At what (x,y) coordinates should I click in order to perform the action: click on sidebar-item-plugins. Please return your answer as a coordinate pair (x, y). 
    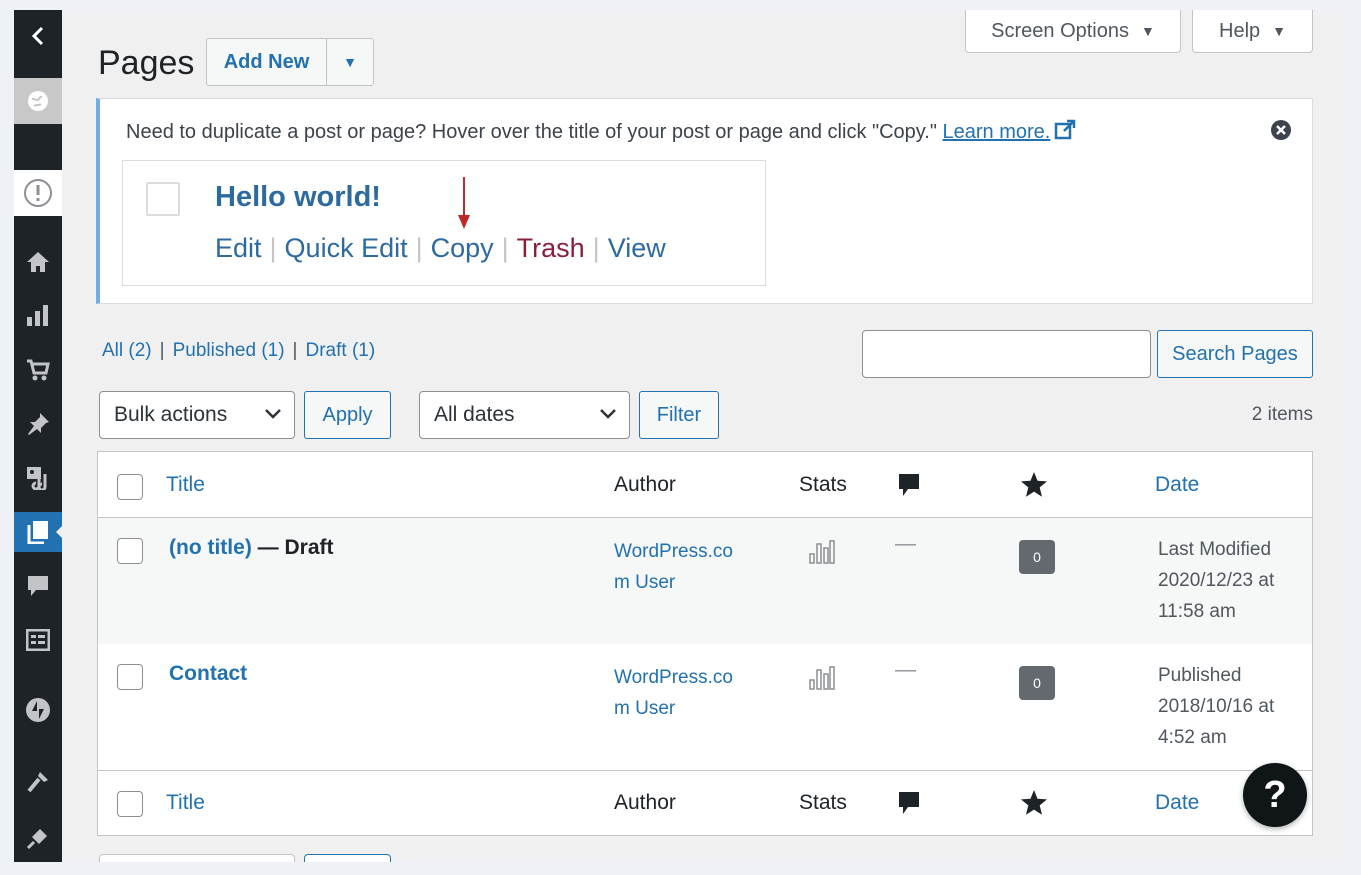
    Looking at the image, I should click on (38, 838).